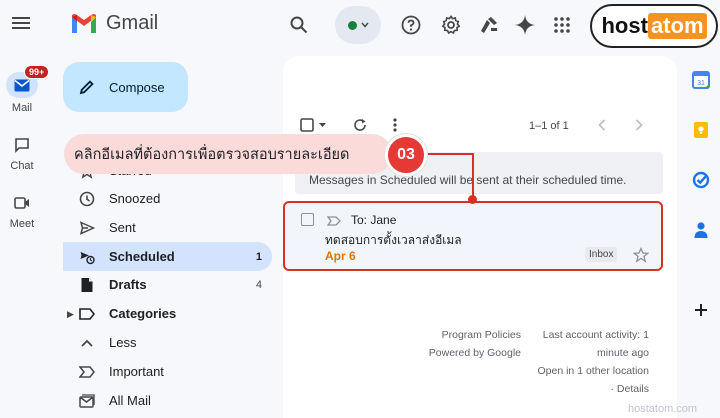 The height and width of the screenshot is (418, 720). I want to click on contacts-person-icon, so click(701, 230).